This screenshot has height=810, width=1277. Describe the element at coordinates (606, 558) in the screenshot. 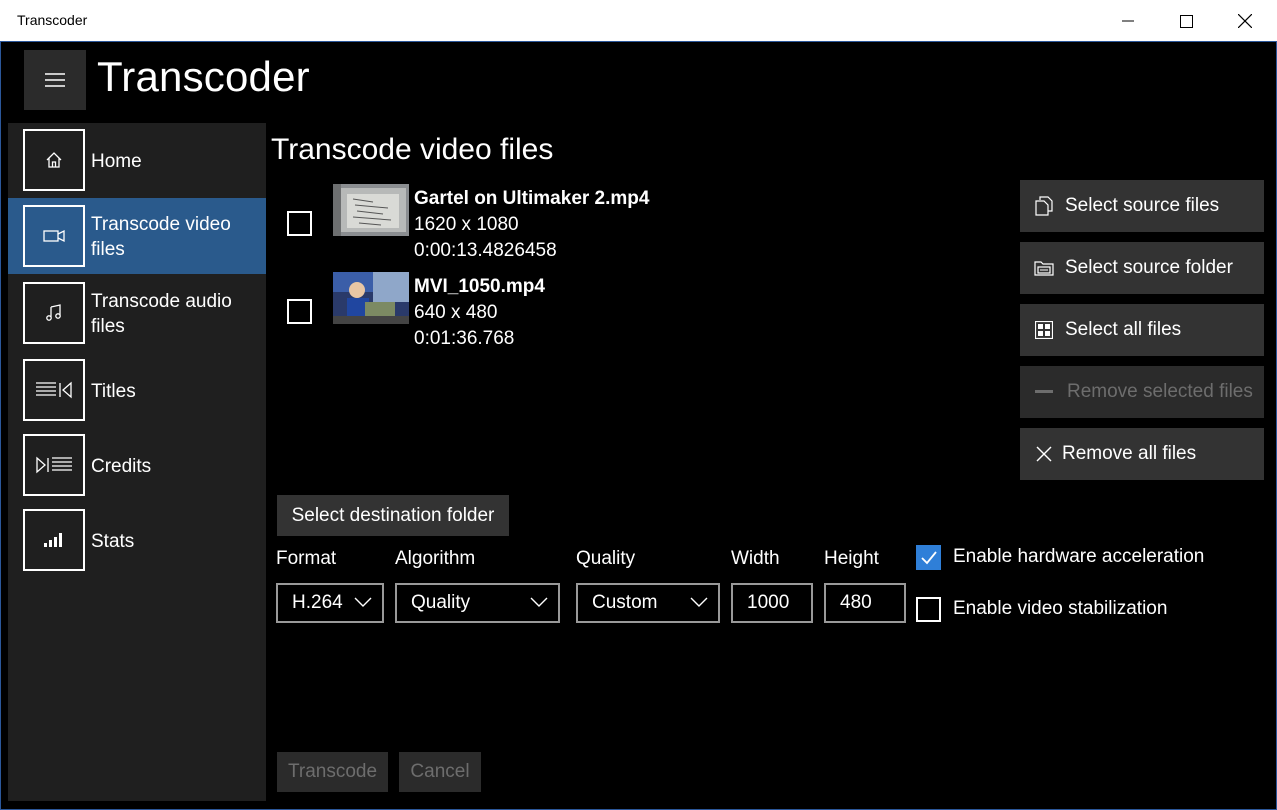

I see `quality-label: Quality` at that location.